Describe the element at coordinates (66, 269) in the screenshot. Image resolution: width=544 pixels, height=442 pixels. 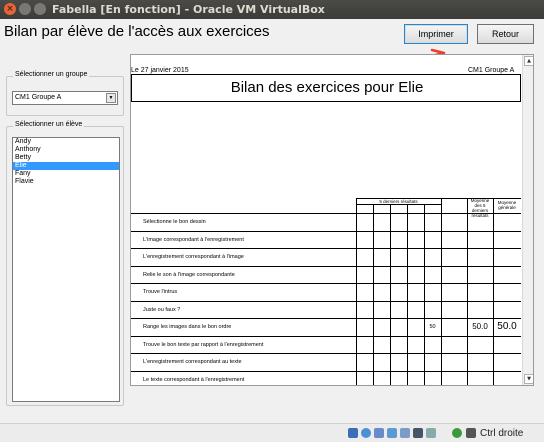
I see `student-list: Andy Anthony Betty Elie Fany Flavie` at that location.